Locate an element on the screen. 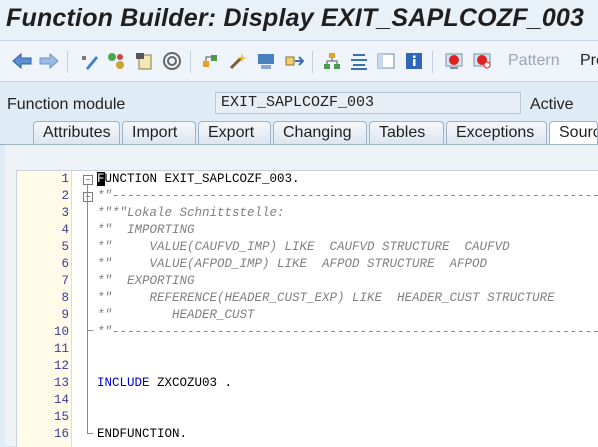 The height and width of the screenshot is (447, 598). code-text: *" HEADER_CUST is located at coordinates (176, 315).